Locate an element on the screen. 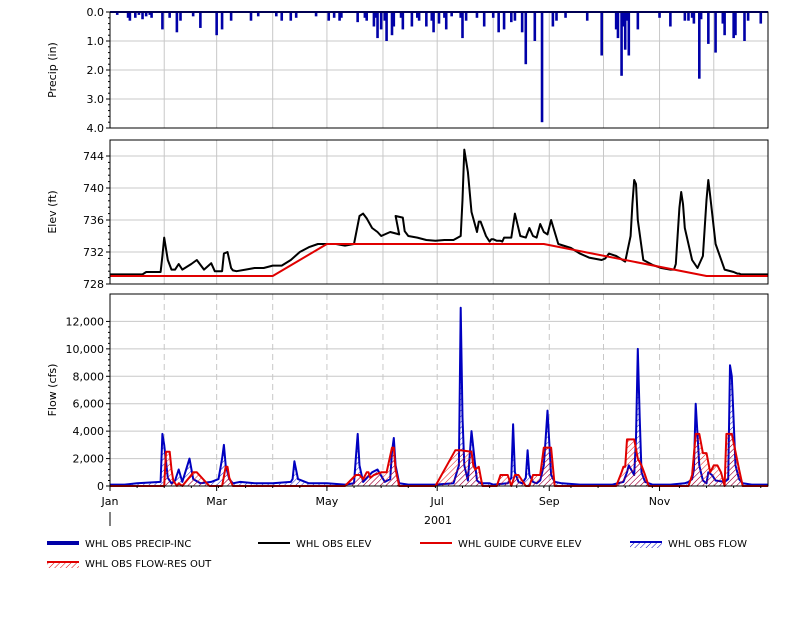  y-axis-title: Flow (cfs) is located at coordinates (52, 390).